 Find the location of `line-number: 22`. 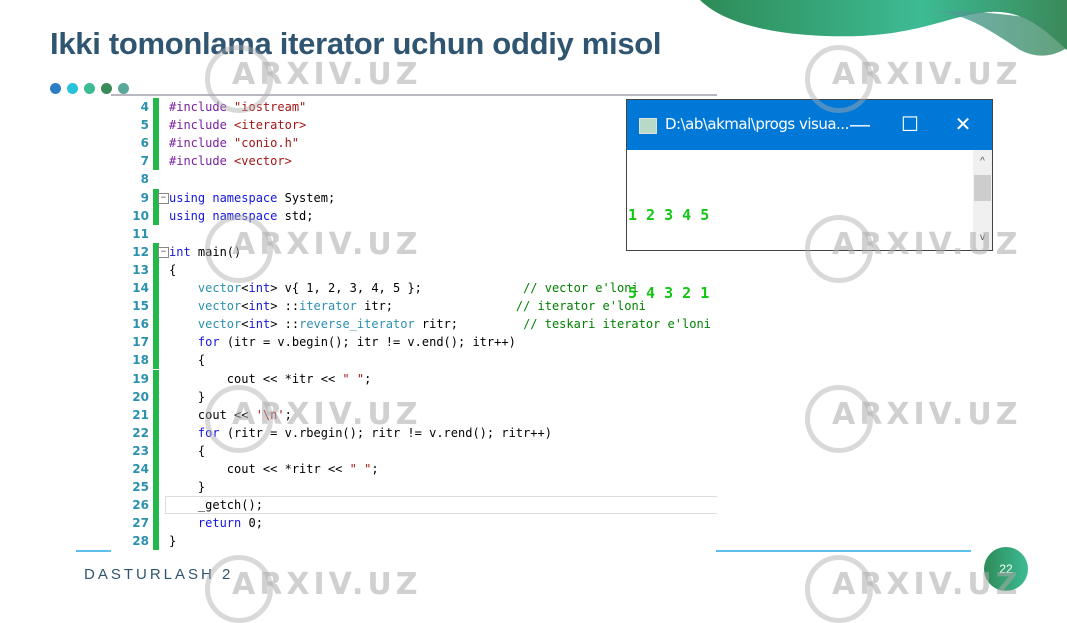

line-number: 22 is located at coordinates (140, 432).